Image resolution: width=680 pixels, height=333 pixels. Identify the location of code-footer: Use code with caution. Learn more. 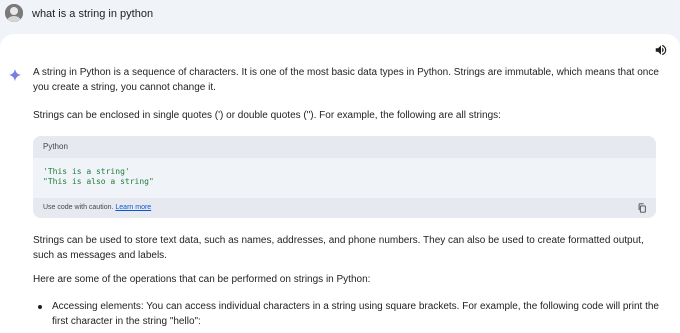
(344, 208).